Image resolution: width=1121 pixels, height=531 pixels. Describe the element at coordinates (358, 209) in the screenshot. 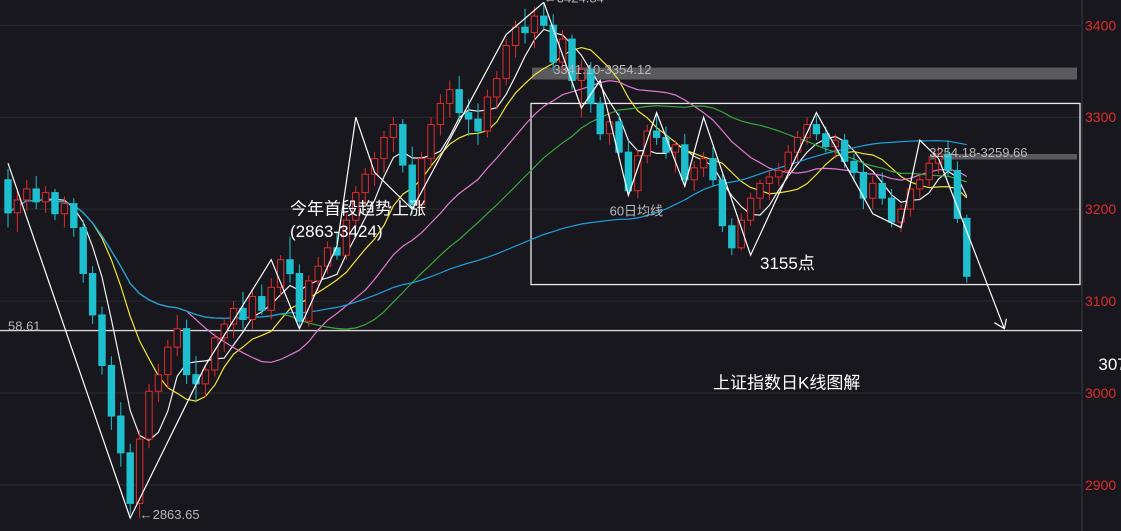

I see `annotation-label: 今年首段趋势上涨` at that location.